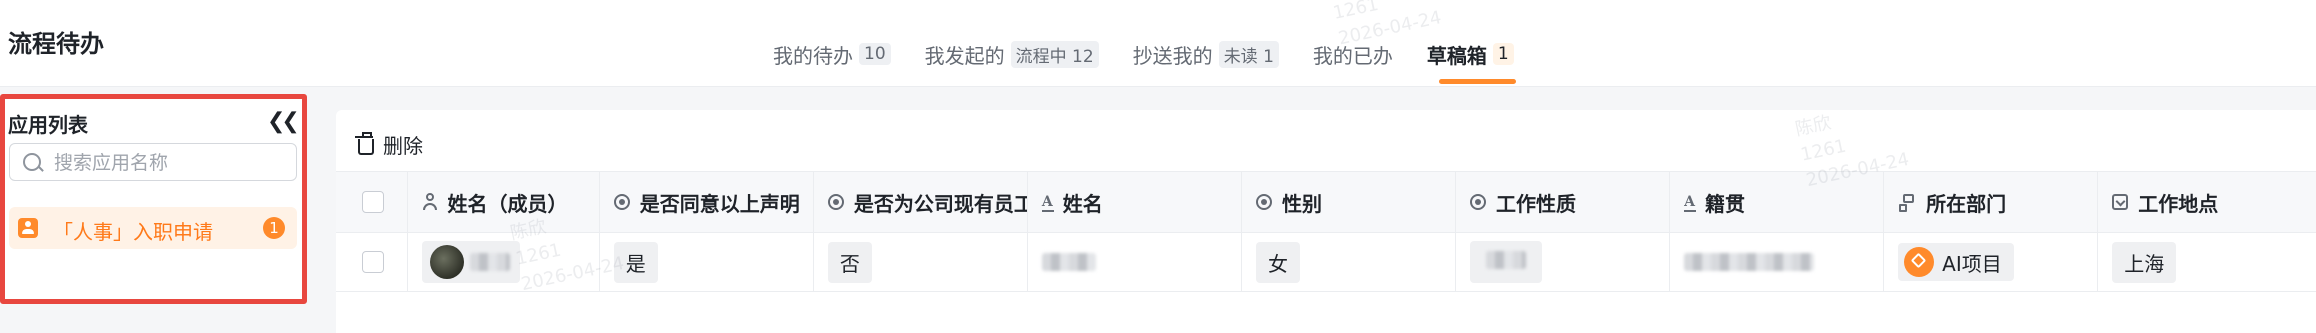 The image size is (2316, 333). What do you see at coordinates (28, 228) in the screenshot?
I see `person-badge-icon` at bounding box center [28, 228].